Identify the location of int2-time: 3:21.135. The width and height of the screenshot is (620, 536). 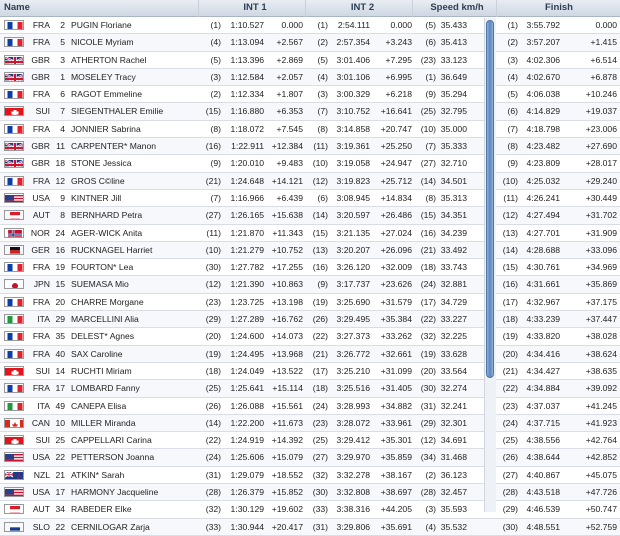
(353, 232).